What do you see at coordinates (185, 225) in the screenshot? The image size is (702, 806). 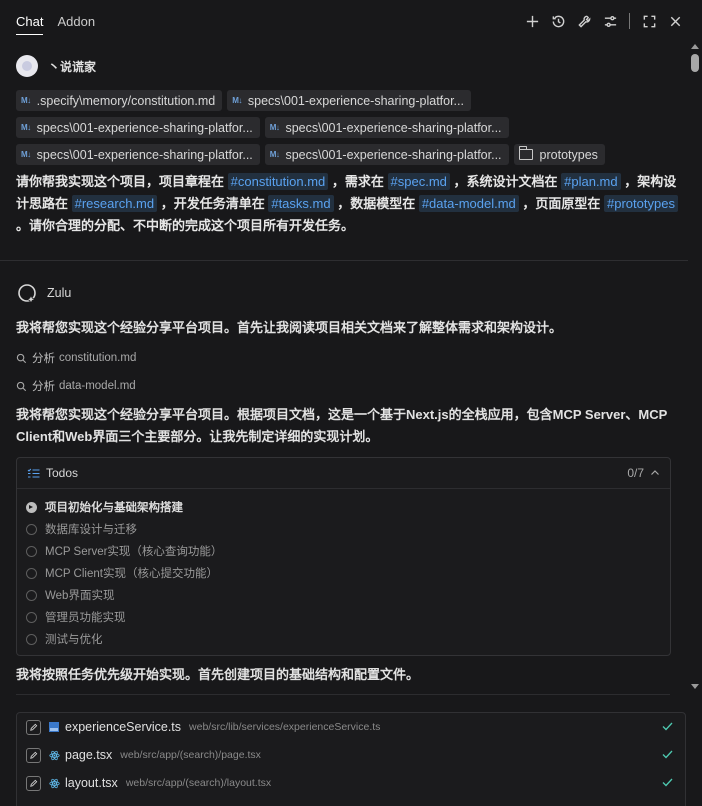 I see `prompt-text: 。请你合理的分配、不中断的完成这个项目所有开发任务。` at bounding box center [185, 225].